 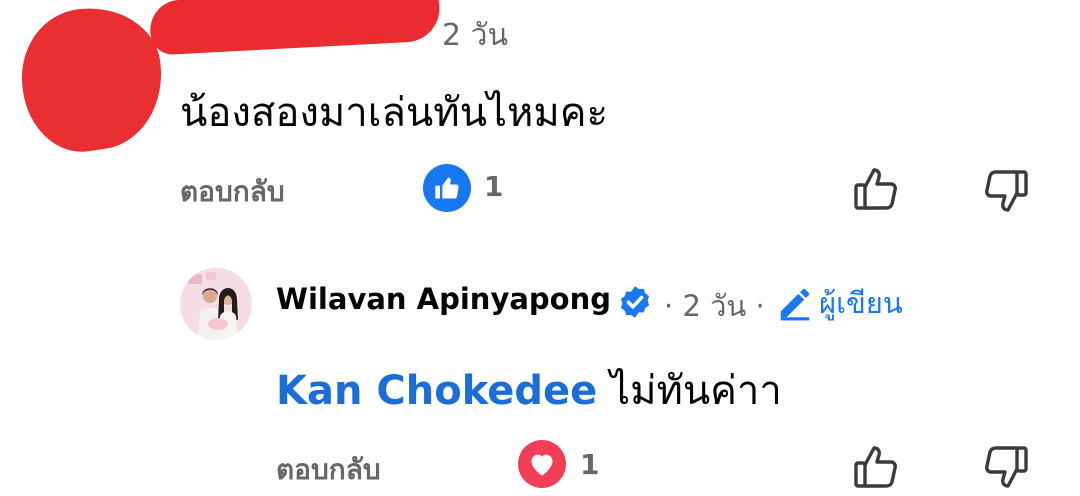 I want to click on comment-text: ไม่ทันค่าา, so click(x=695, y=391).